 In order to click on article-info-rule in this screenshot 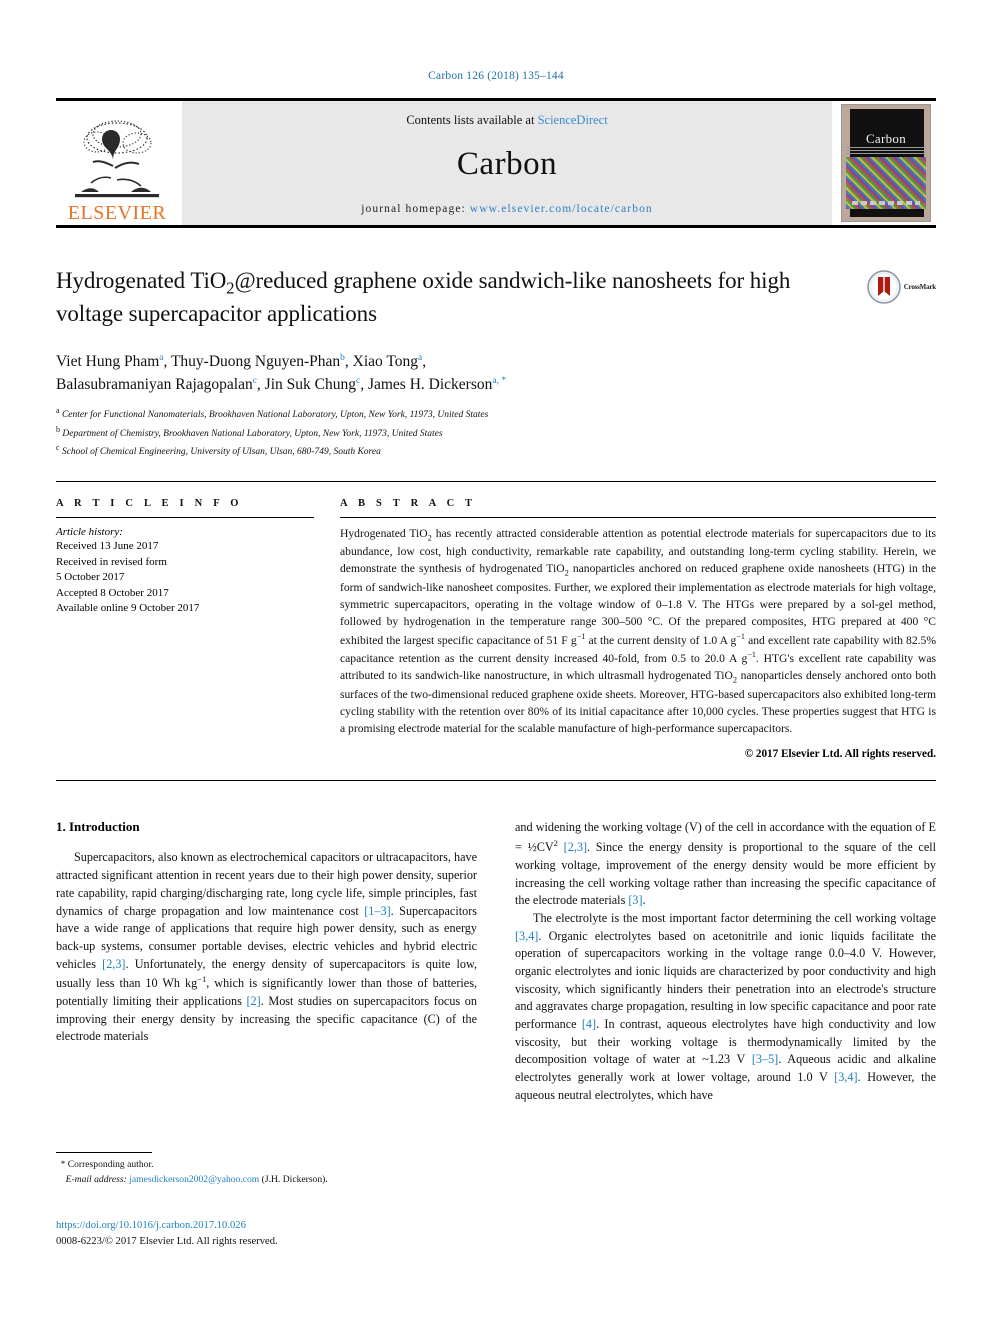, I will do `click(185, 517)`.